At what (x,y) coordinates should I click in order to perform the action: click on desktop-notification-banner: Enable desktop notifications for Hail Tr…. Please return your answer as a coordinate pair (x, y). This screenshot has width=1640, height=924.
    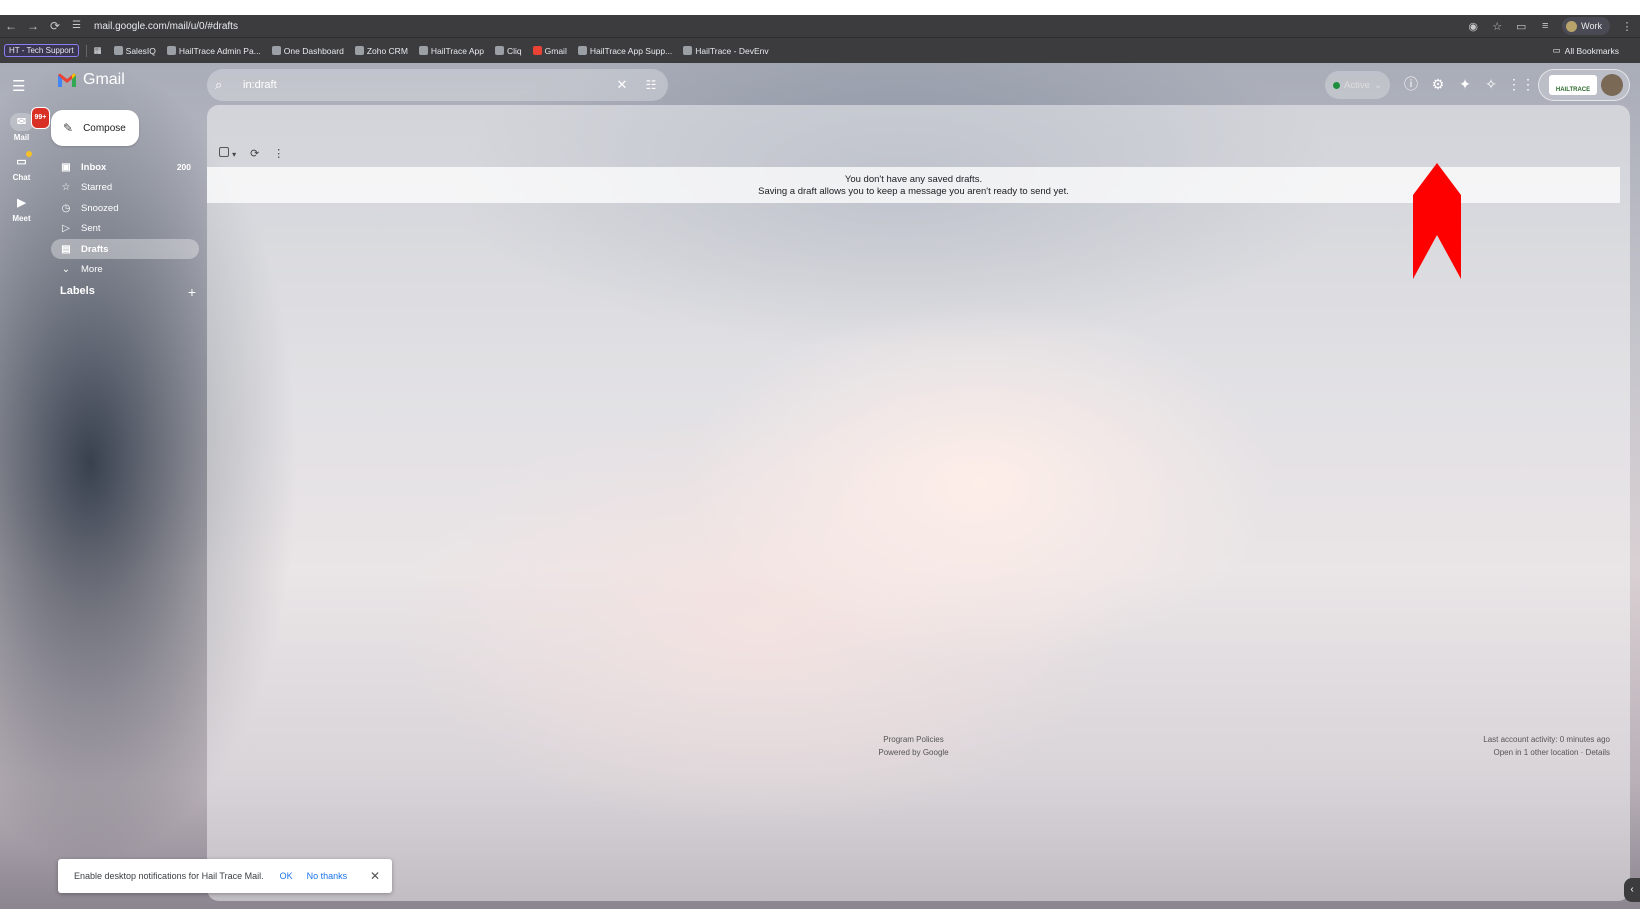
    Looking at the image, I should click on (225, 876).